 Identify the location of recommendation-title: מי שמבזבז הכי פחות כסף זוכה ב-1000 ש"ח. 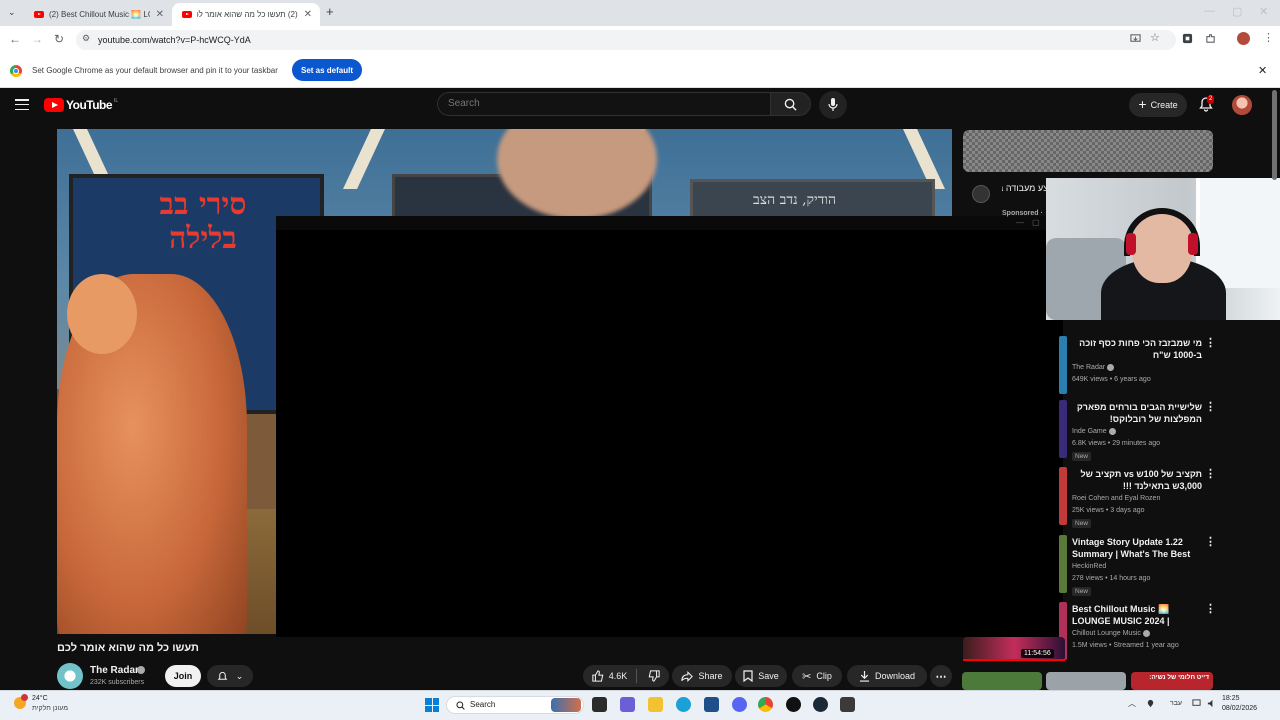
(1137, 349).